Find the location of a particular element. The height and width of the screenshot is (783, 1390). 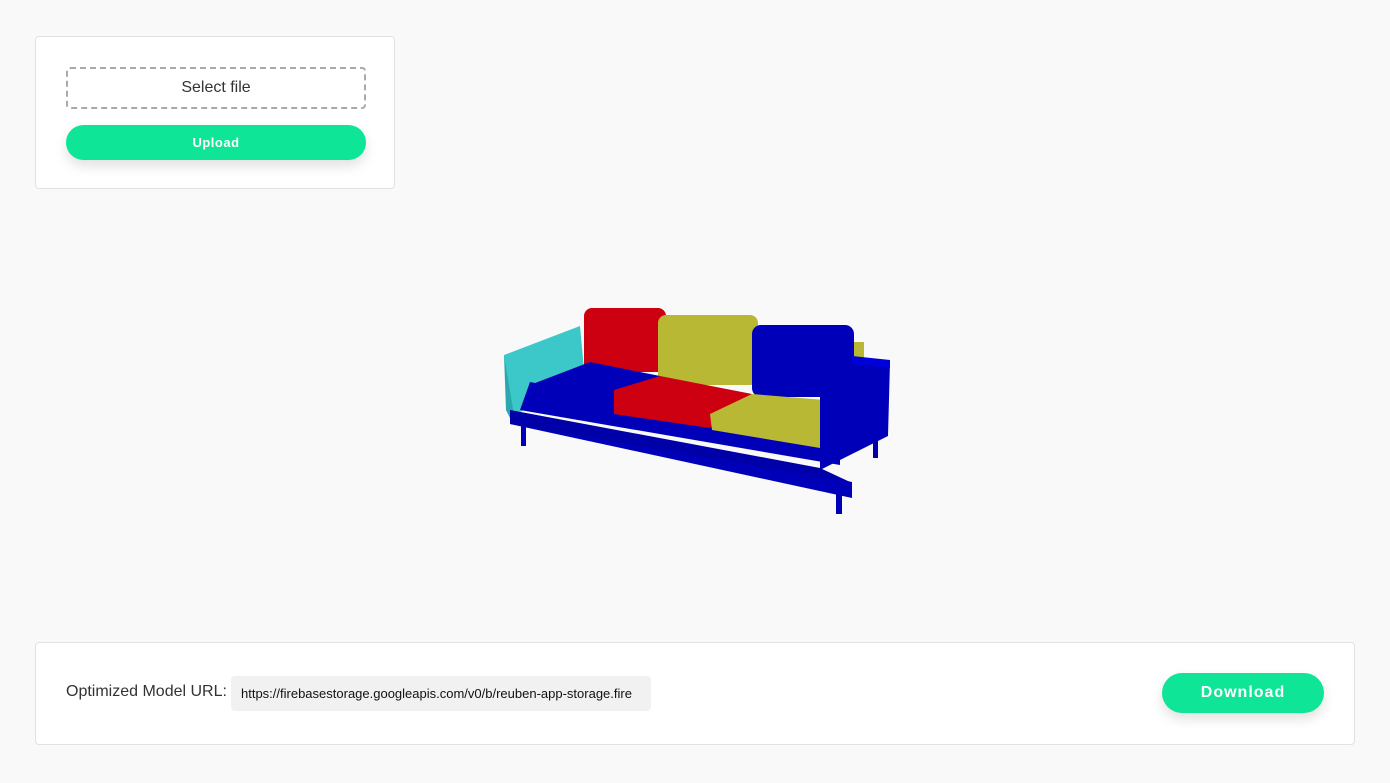

upload-button: Upload is located at coordinates (216, 142).